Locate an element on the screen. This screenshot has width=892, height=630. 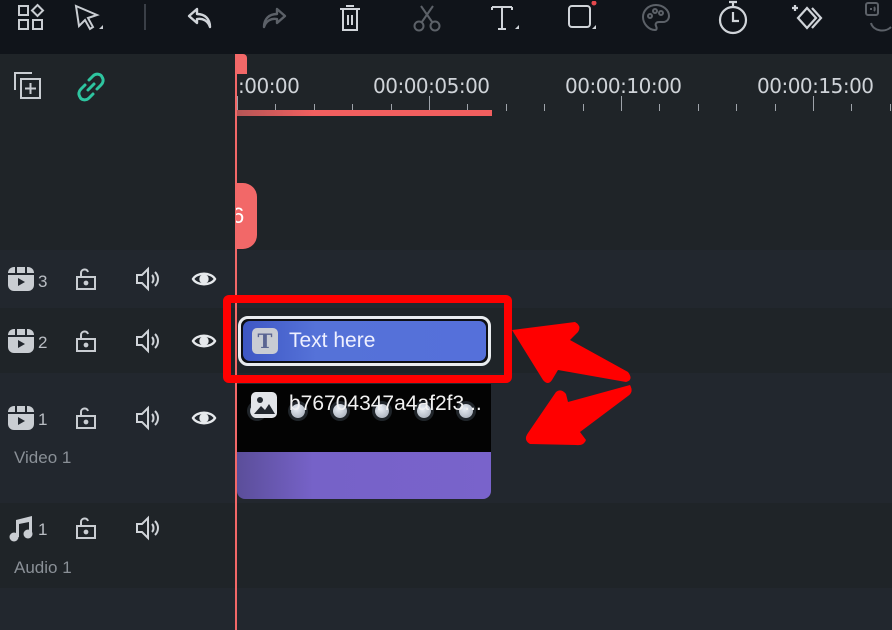
cursor-icon is located at coordinates (88, 17).